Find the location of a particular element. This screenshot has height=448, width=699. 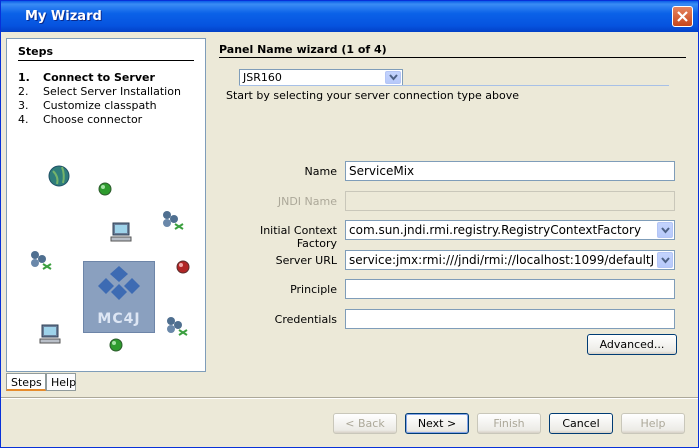

connection-type-select: JSR160 is located at coordinates (321, 77).